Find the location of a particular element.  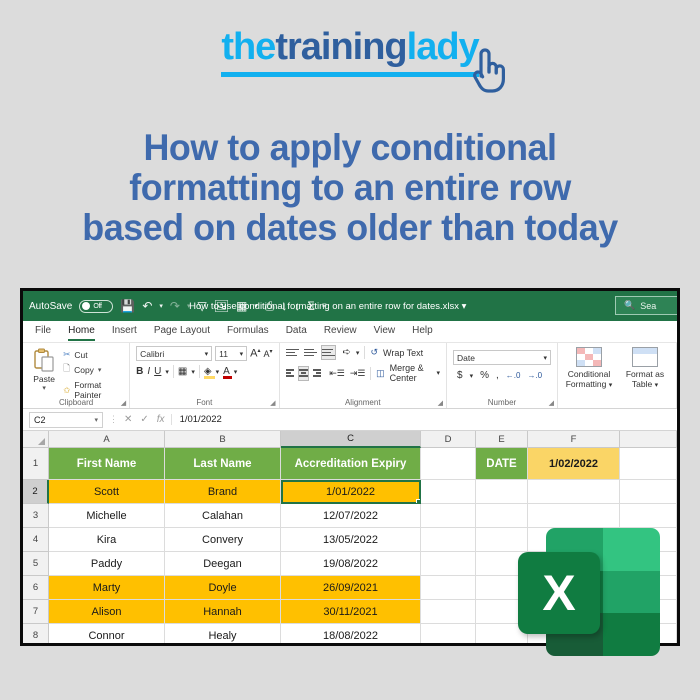

cell-C6: 26/09/2021 is located at coordinates (351, 588).